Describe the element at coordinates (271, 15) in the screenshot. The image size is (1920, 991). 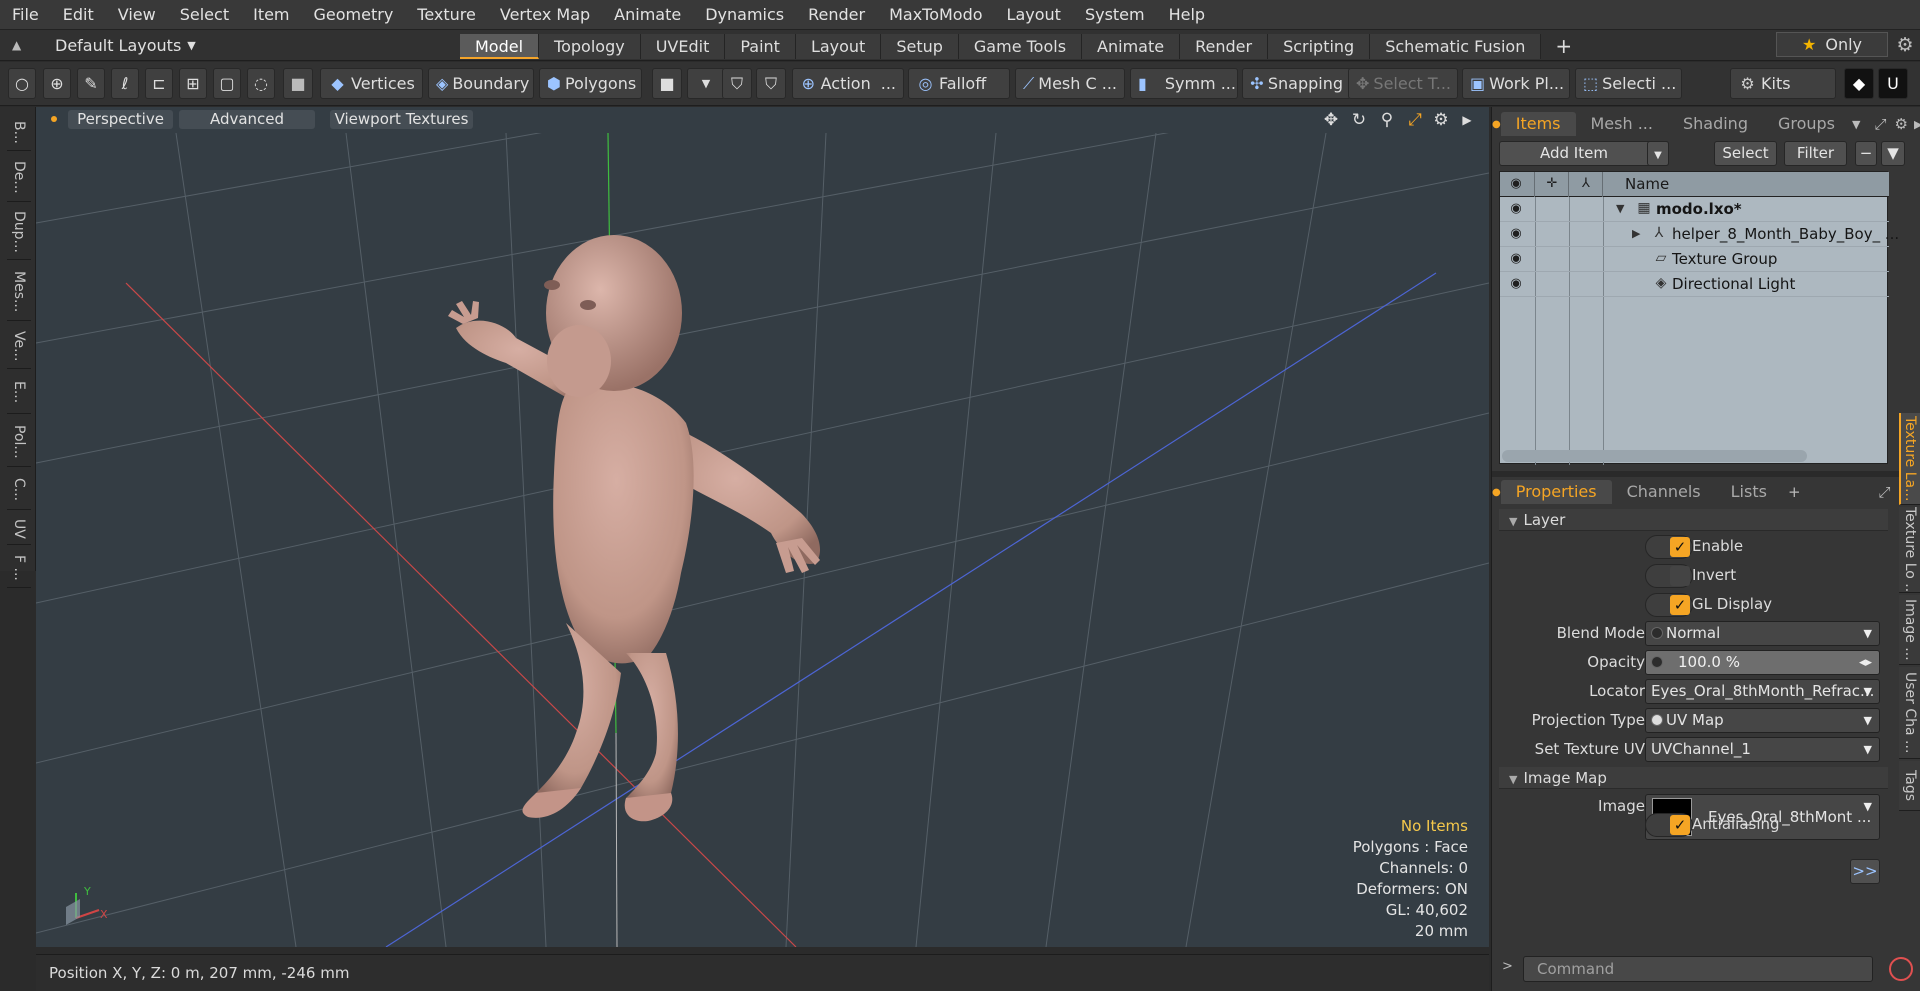
I see `menu-item: Item` at that location.